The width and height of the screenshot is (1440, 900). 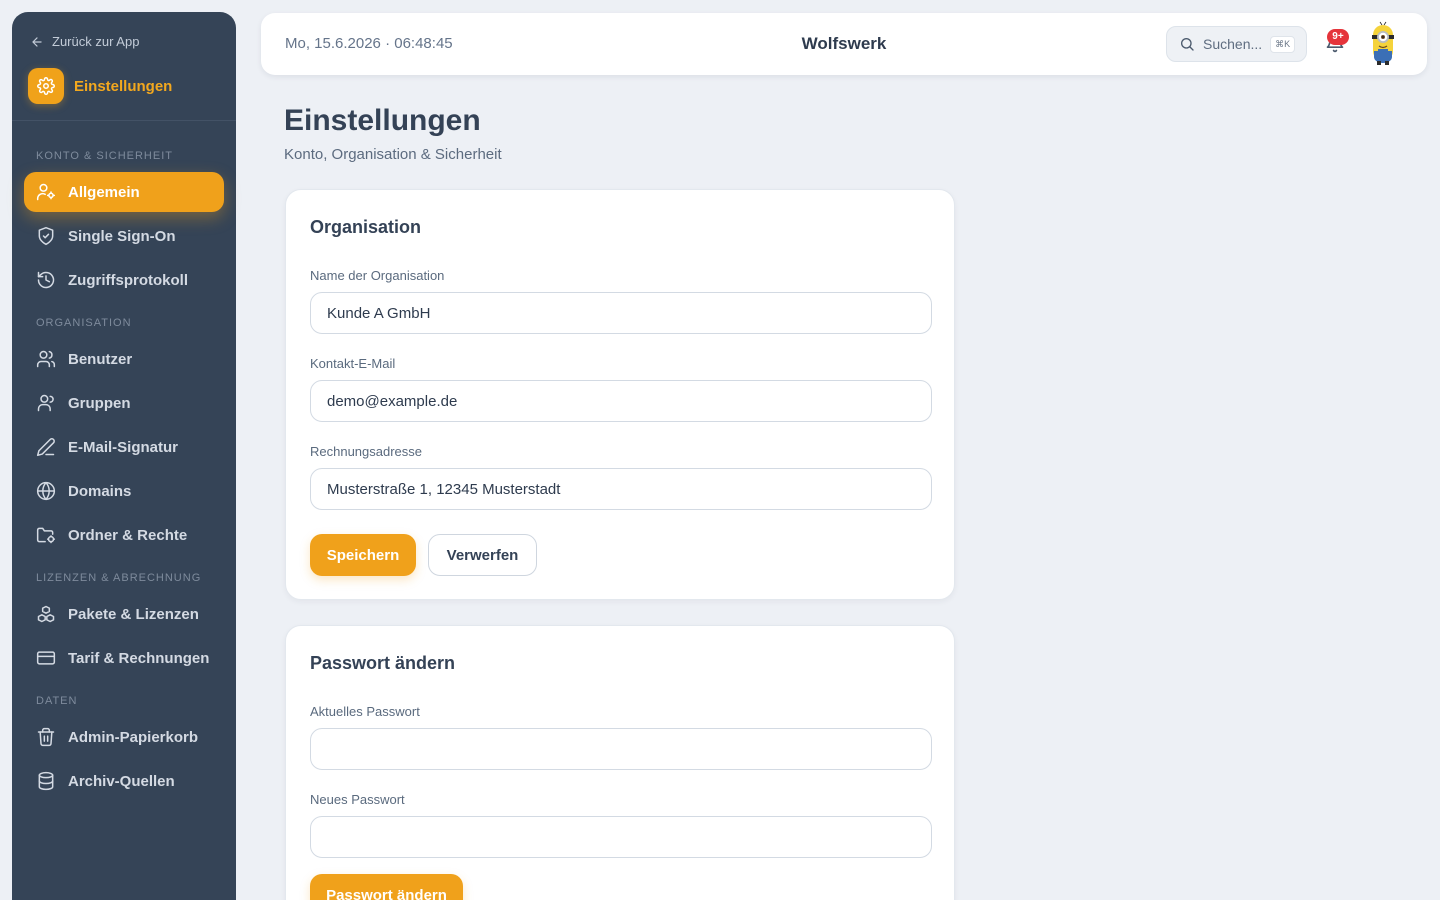 I want to click on shield-check-icon, so click(x=46, y=236).